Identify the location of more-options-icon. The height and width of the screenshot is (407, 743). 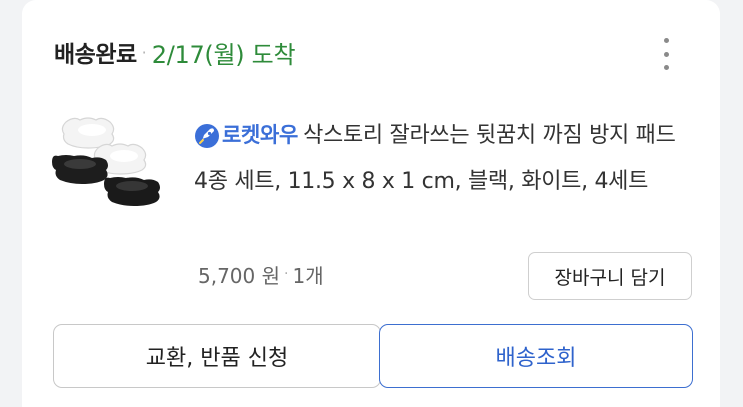
(666, 54).